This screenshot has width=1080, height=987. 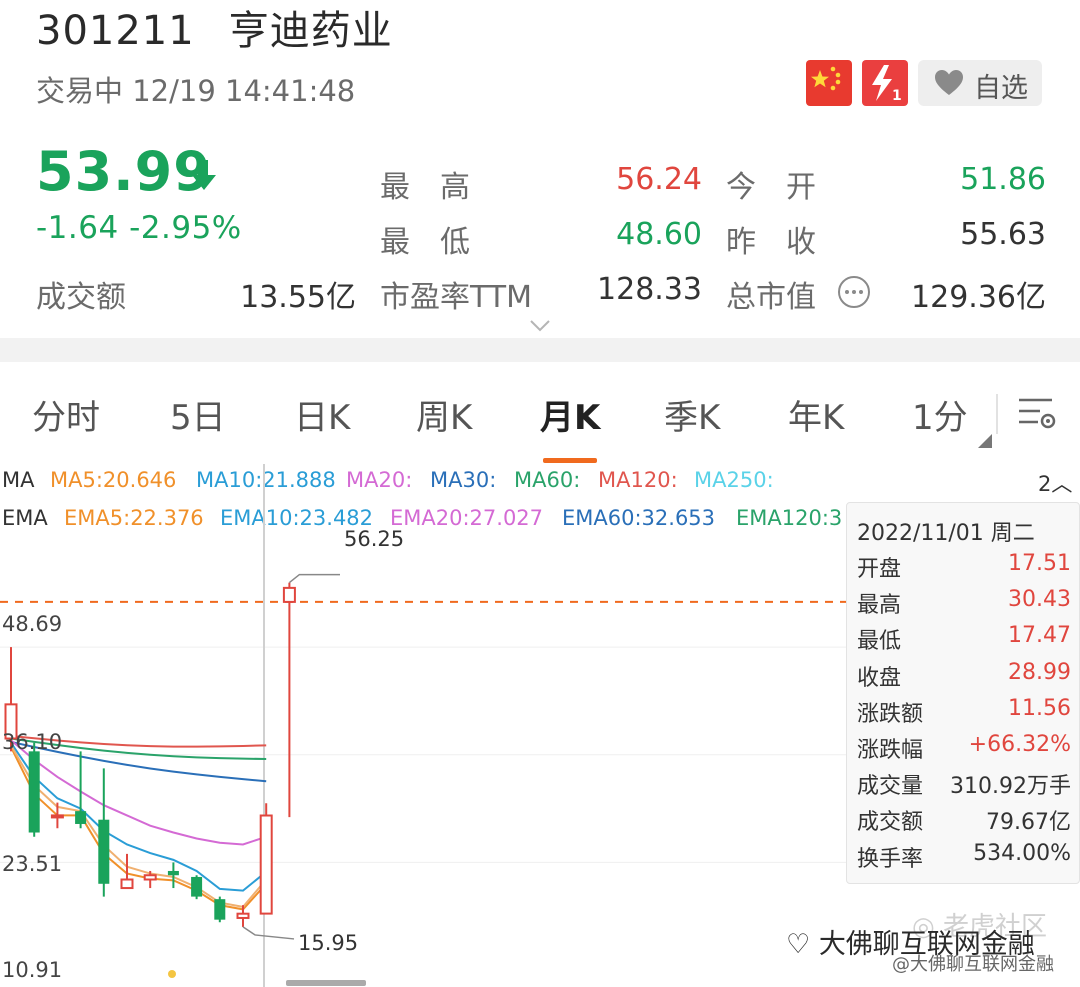 What do you see at coordinates (854, 292) in the screenshot?
I see `more-info-icon` at bounding box center [854, 292].